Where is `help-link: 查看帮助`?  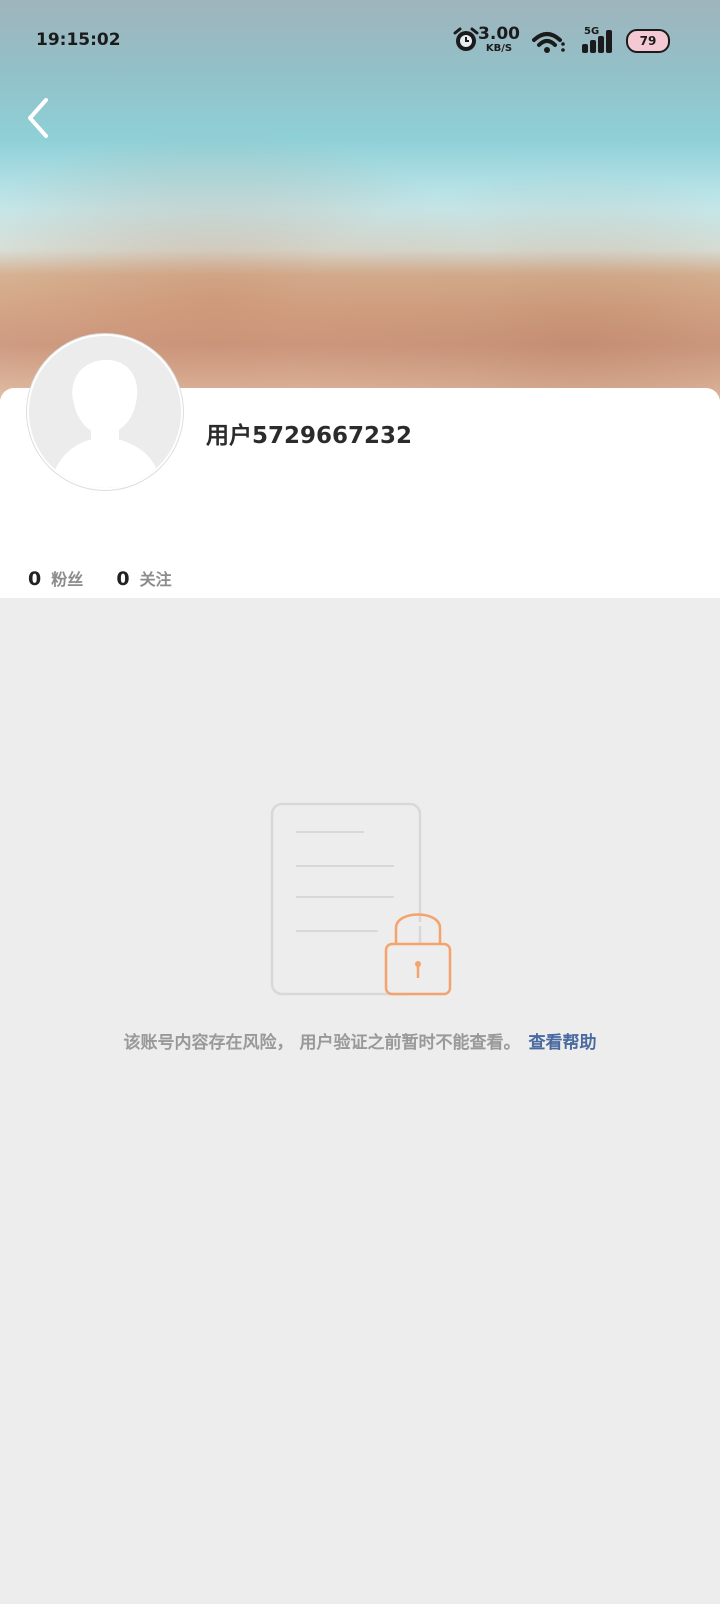
help-link: 查看帮助 is located at coordinates (562, 1043).